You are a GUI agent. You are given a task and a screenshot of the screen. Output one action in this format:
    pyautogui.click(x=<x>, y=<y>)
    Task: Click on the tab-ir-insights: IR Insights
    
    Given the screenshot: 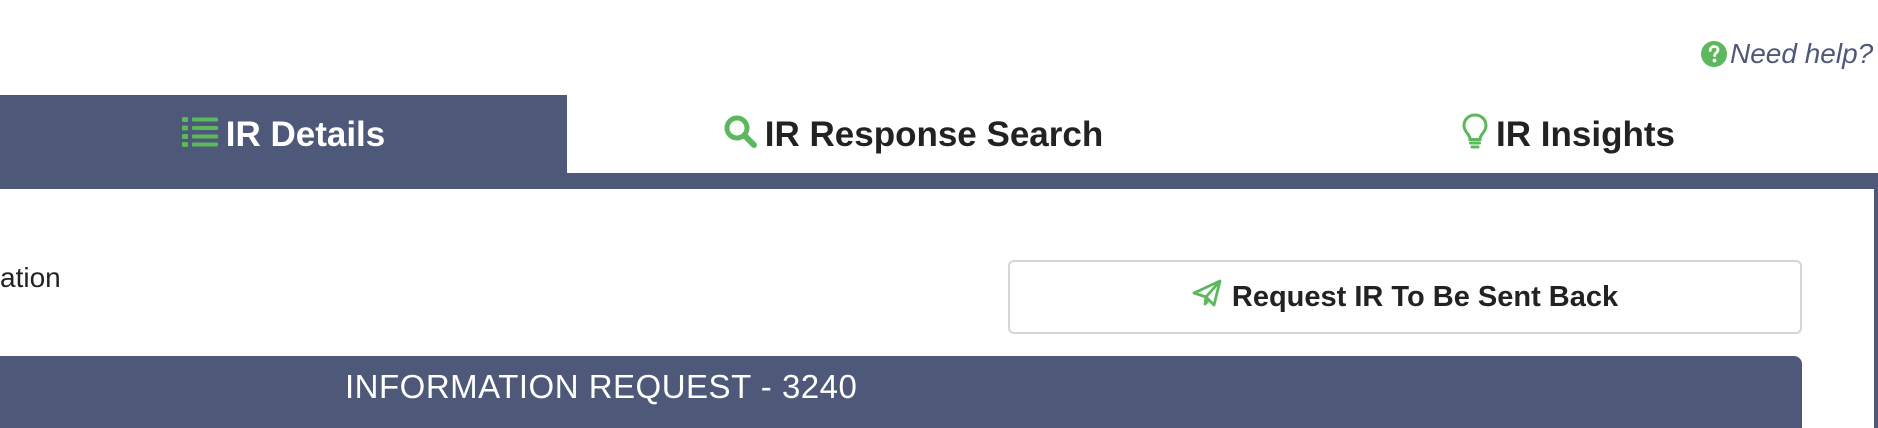 What is the action you would take?
    pyautogui.click(x=1568, y=135)
    